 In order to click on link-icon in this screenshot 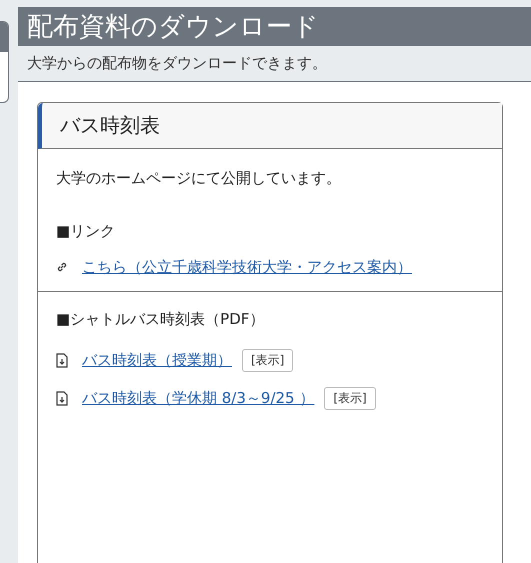, I will do `click(62, 267)`.